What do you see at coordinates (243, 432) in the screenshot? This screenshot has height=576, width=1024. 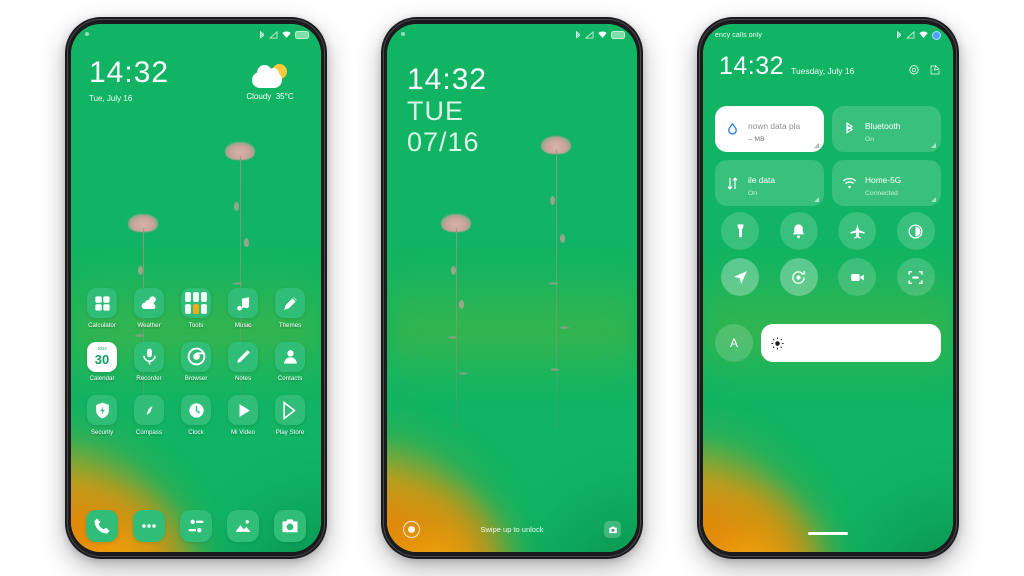 I see `app-label: Mi Video` at bounding box center [243, 432].